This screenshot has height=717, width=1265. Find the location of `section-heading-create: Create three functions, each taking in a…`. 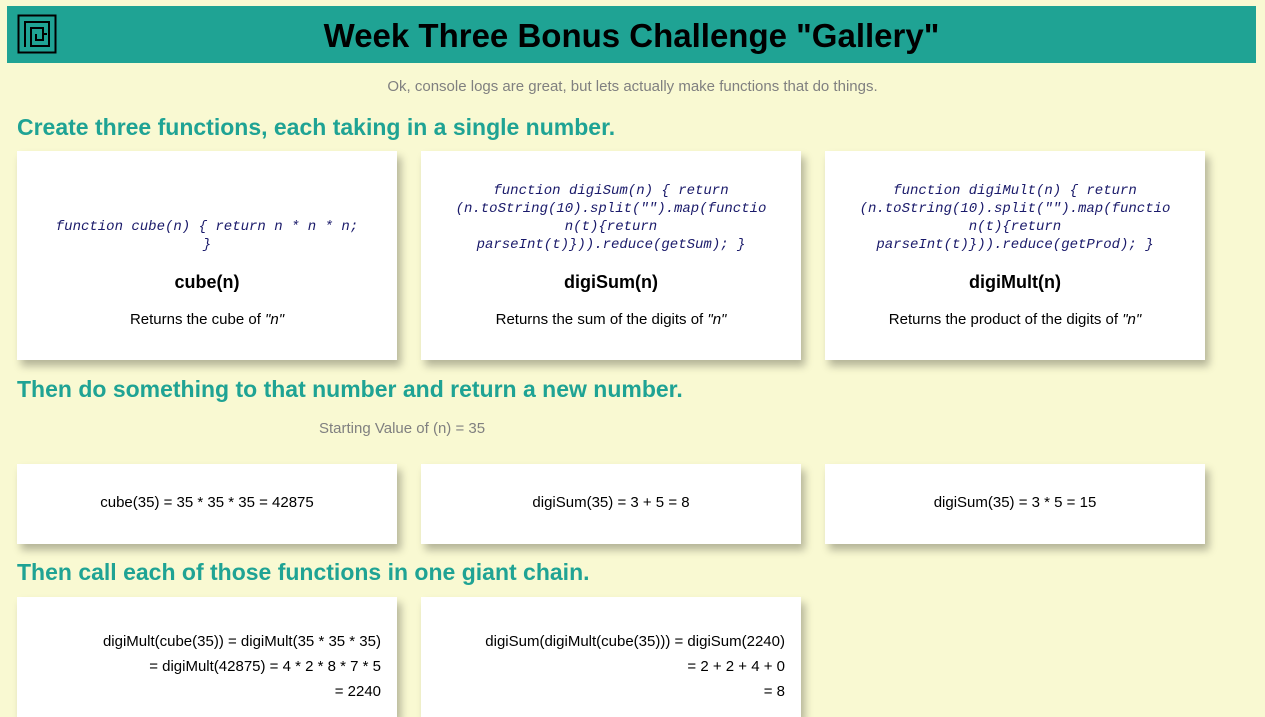

section-heading-create: Create three functions, each taking in a… is located at coordinates (316, 127).